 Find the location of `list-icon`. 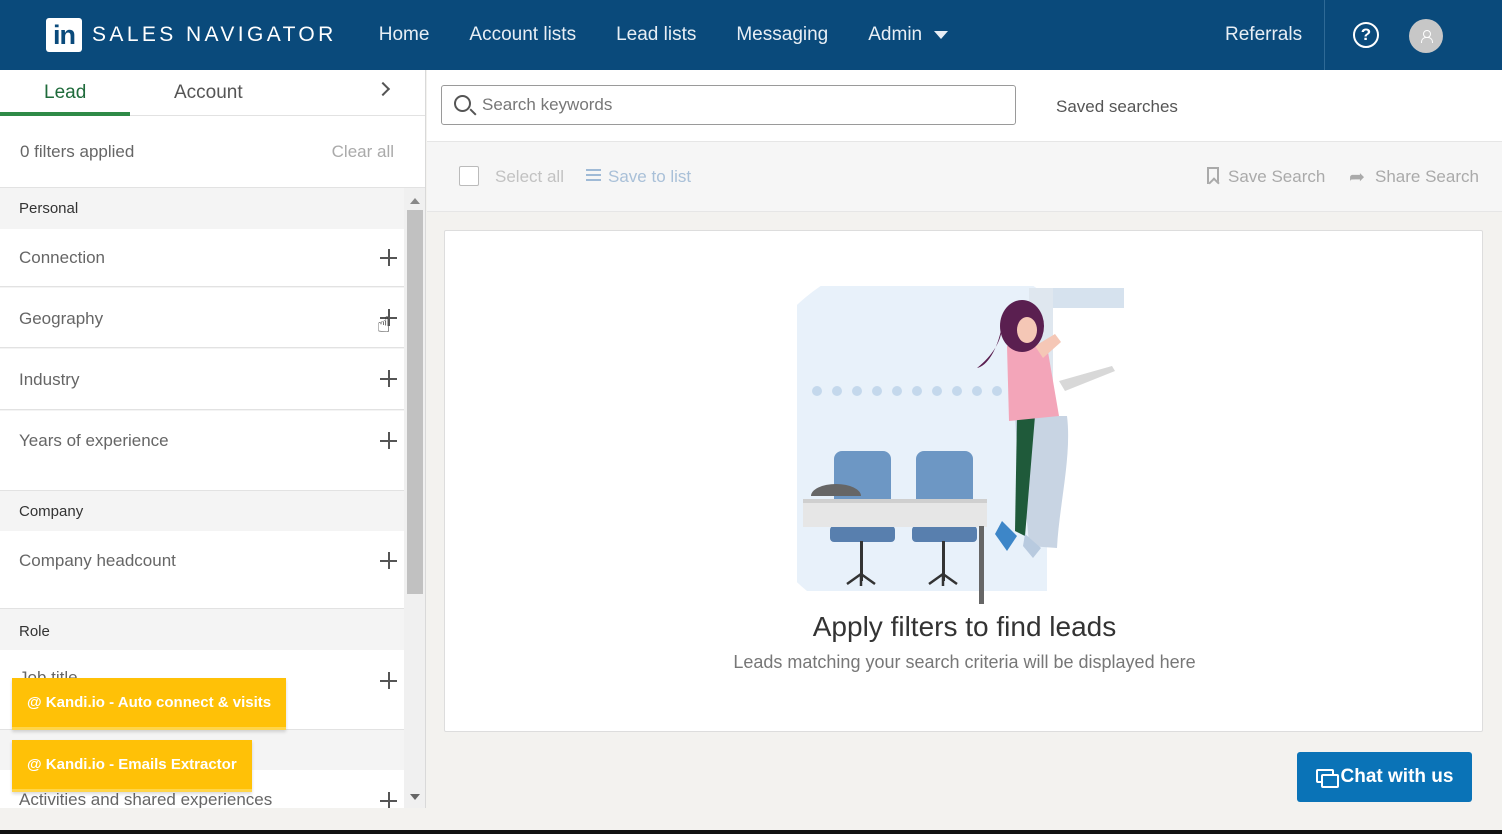

list-icon is located at coordinates (593, 175).